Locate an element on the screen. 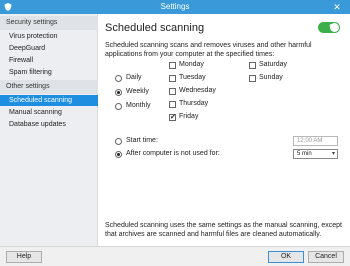 This screenshot has height=266, width=350. label-friday: Friday is located at coordinates (189, 116).